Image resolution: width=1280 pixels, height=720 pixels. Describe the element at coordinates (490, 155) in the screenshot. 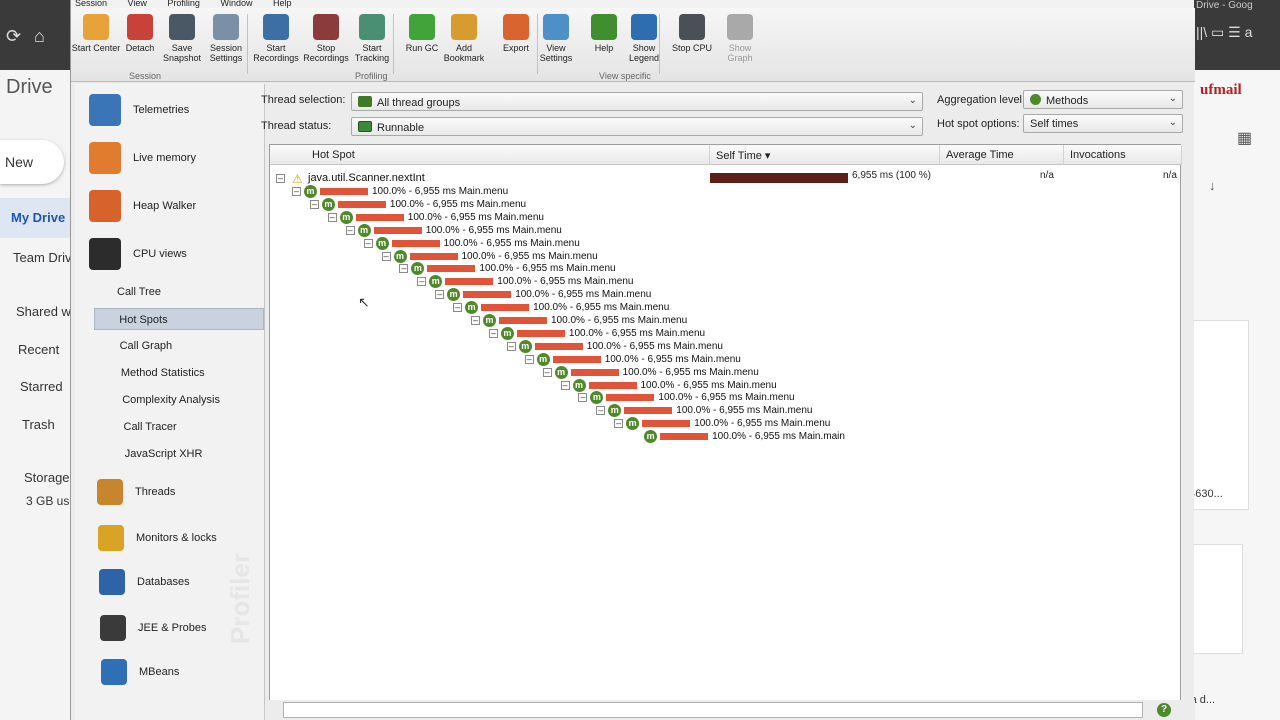

I see `column-hot-spot: Hot Spot` at that location.